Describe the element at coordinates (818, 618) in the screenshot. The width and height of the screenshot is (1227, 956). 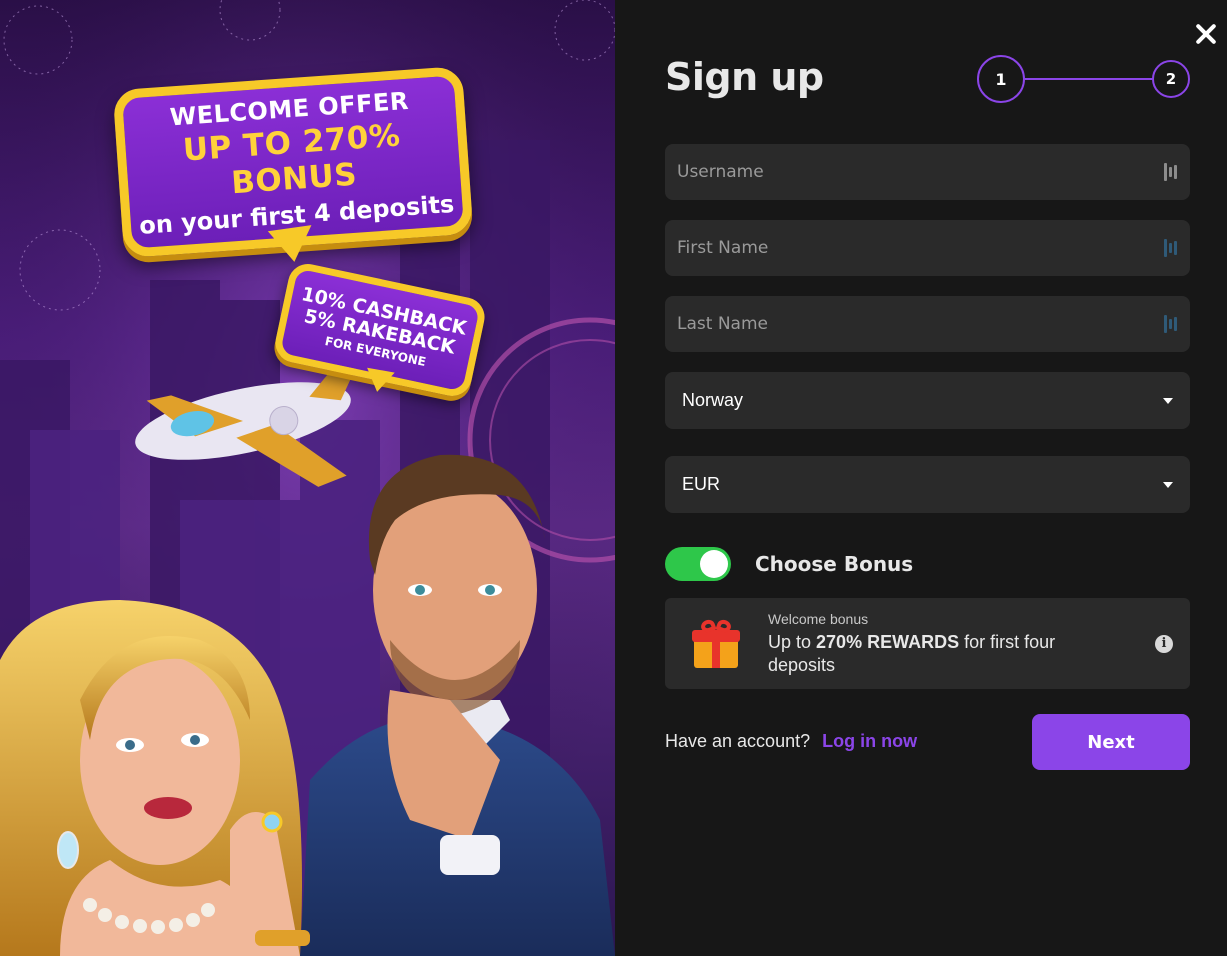
I see `bonus-caption: Welcome bonus` at that location.